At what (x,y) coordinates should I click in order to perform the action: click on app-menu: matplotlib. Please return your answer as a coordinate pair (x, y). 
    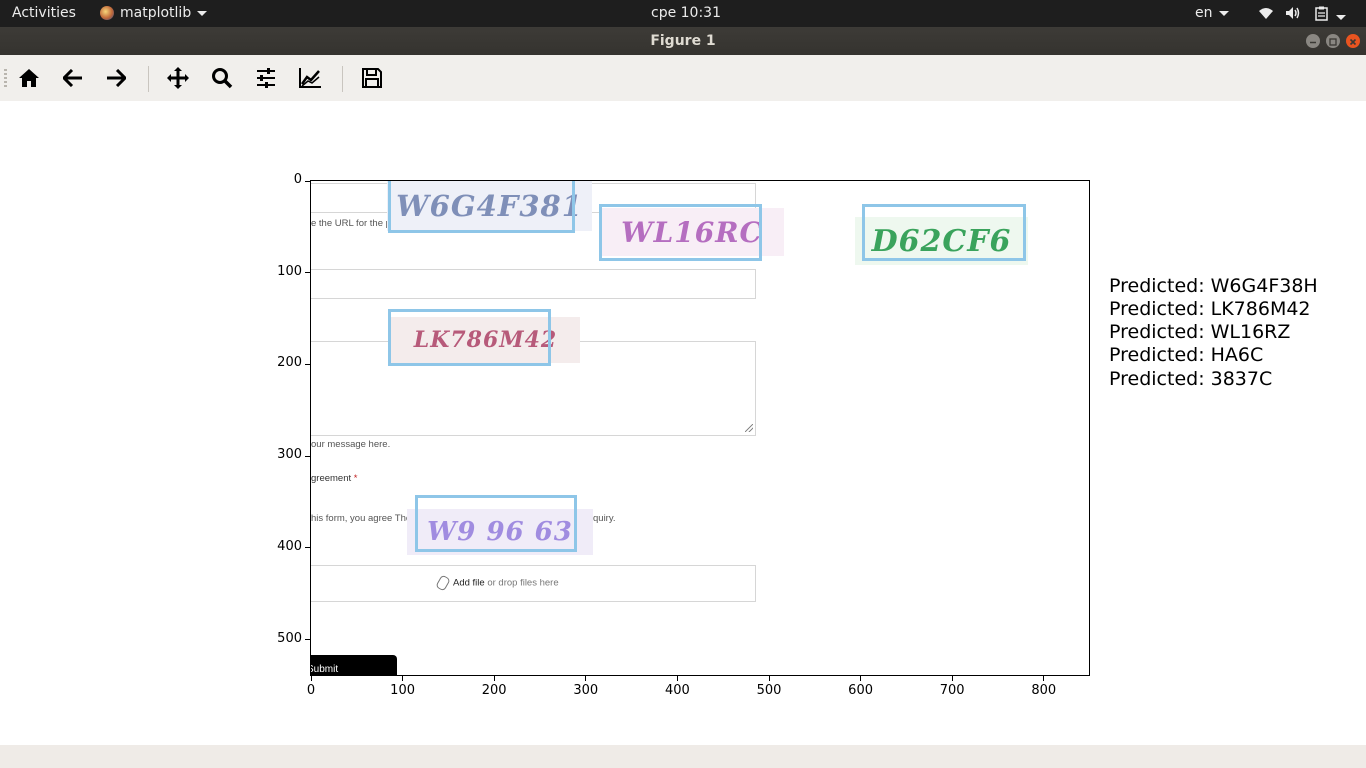
    Looking at the image, I should click on (154, 13).